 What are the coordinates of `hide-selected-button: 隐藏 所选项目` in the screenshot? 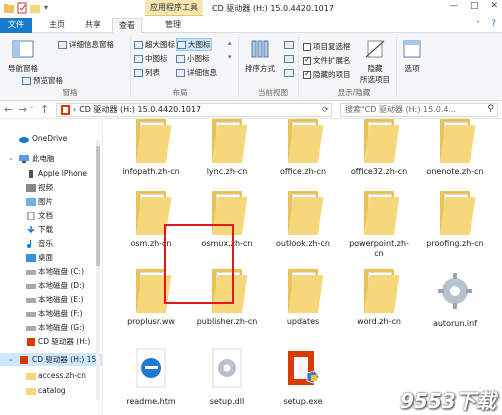 It's located at (375, 62).